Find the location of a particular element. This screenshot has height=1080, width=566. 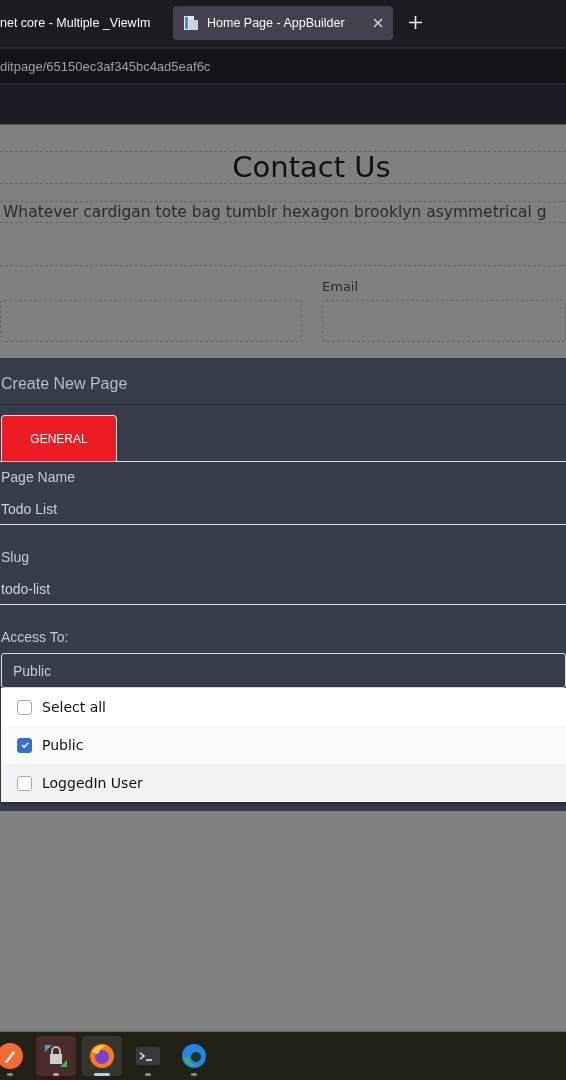

dropdown-option: Select all is located at coordinates (283, 707).